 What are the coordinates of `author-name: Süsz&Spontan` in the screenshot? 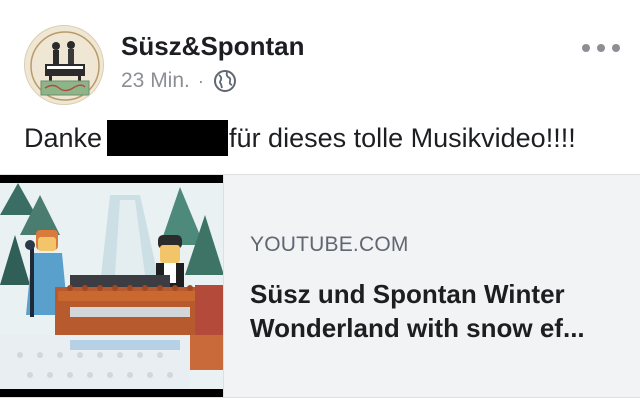 It's located at (212, 46).